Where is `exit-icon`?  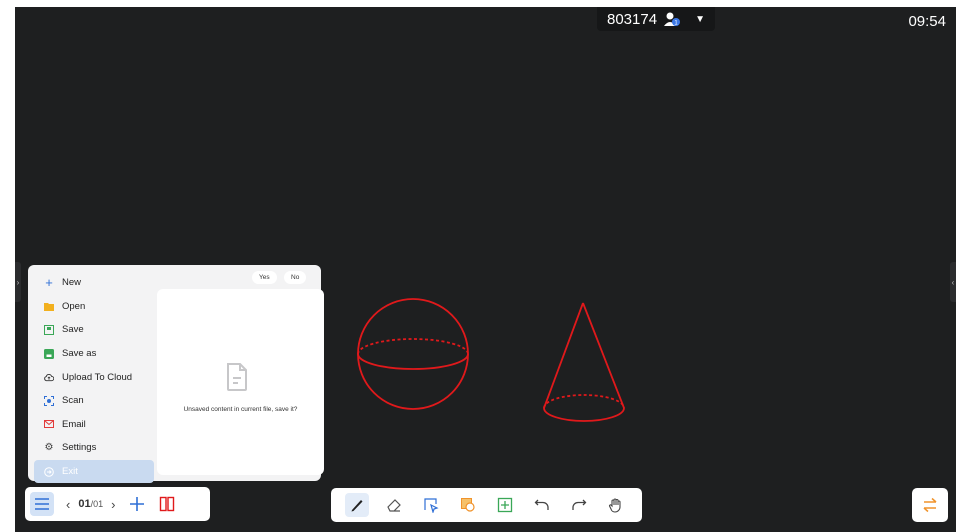 exit-icon is located at coordinates (49, 471).